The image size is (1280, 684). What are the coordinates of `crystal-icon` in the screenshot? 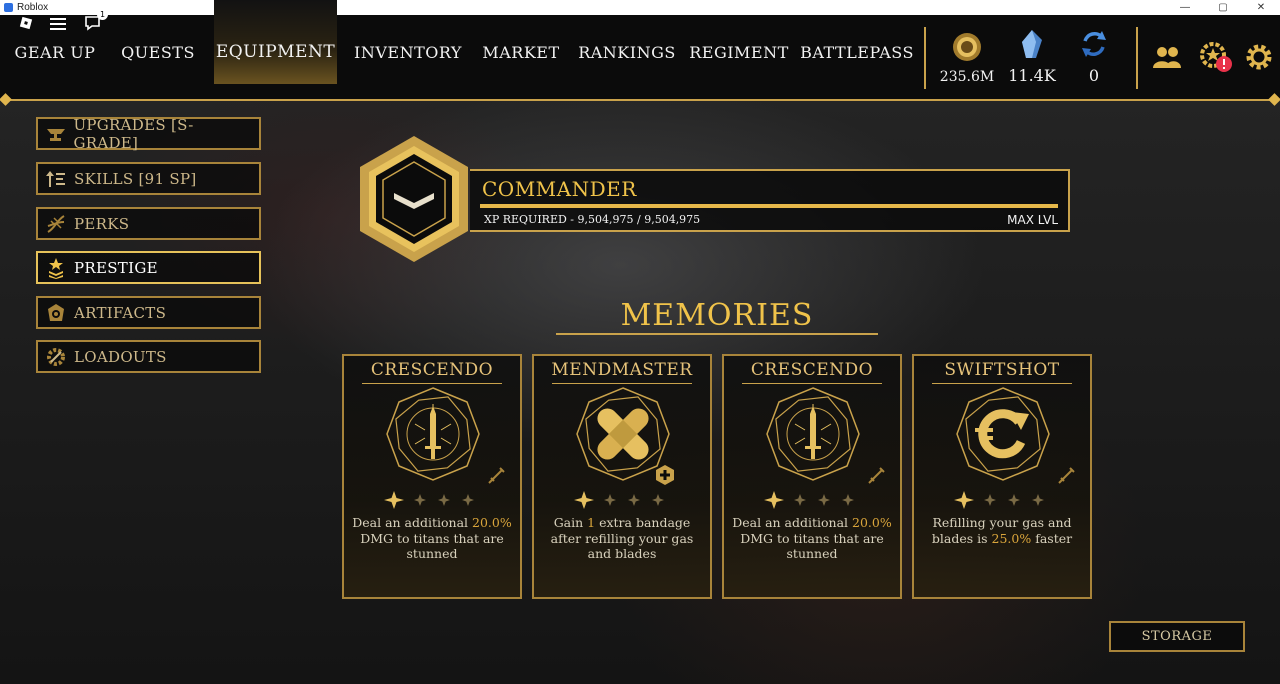 It's located at (1032, 44).